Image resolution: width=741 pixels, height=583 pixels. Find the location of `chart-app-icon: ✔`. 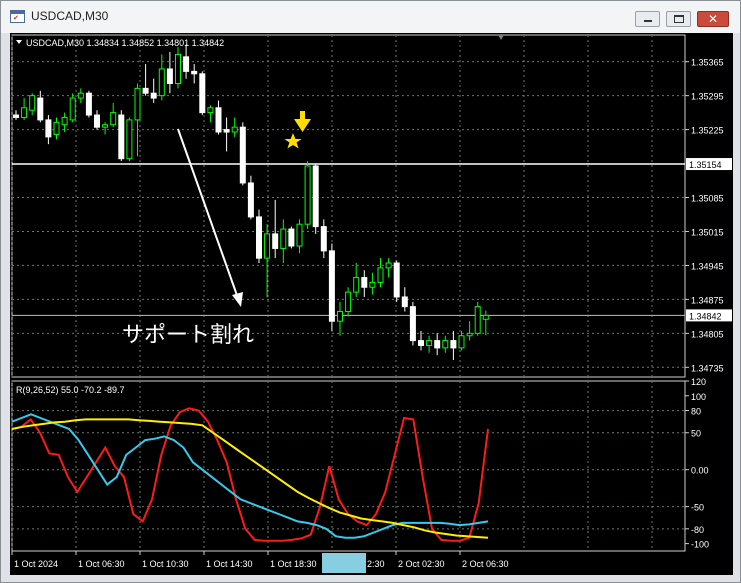

chart-app-icon: ✔ is located at coordinates (17, 16).